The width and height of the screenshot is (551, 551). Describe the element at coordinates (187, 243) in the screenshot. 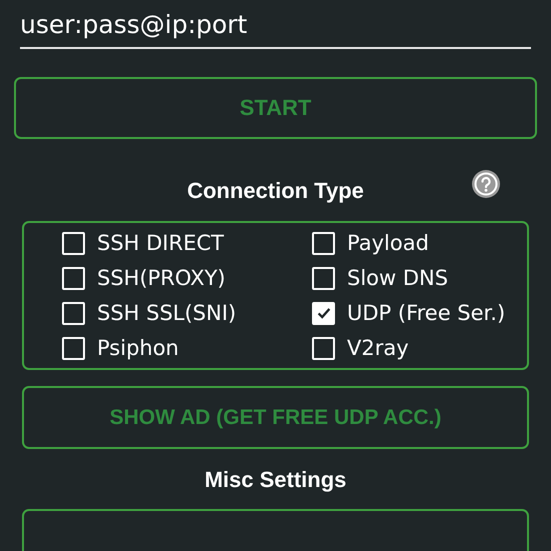

I see `connection-option: SSH DIRECT` at that location.